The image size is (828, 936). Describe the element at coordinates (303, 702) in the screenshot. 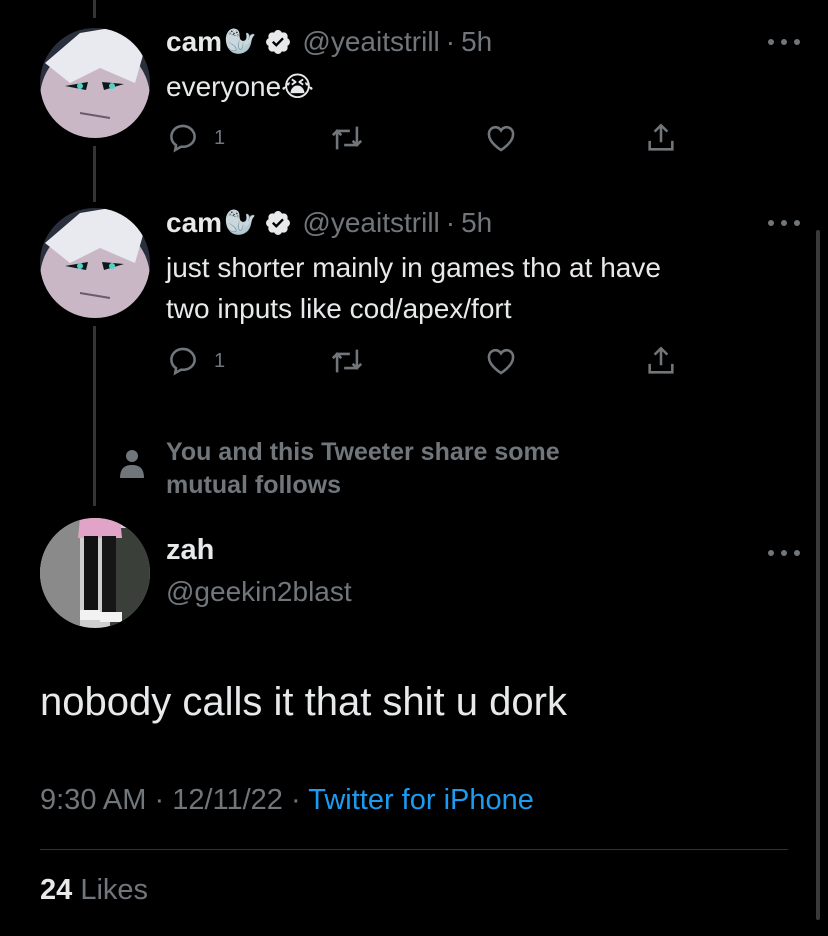

I see `tweet-text: nobody calls it that shit u dork` at that location.